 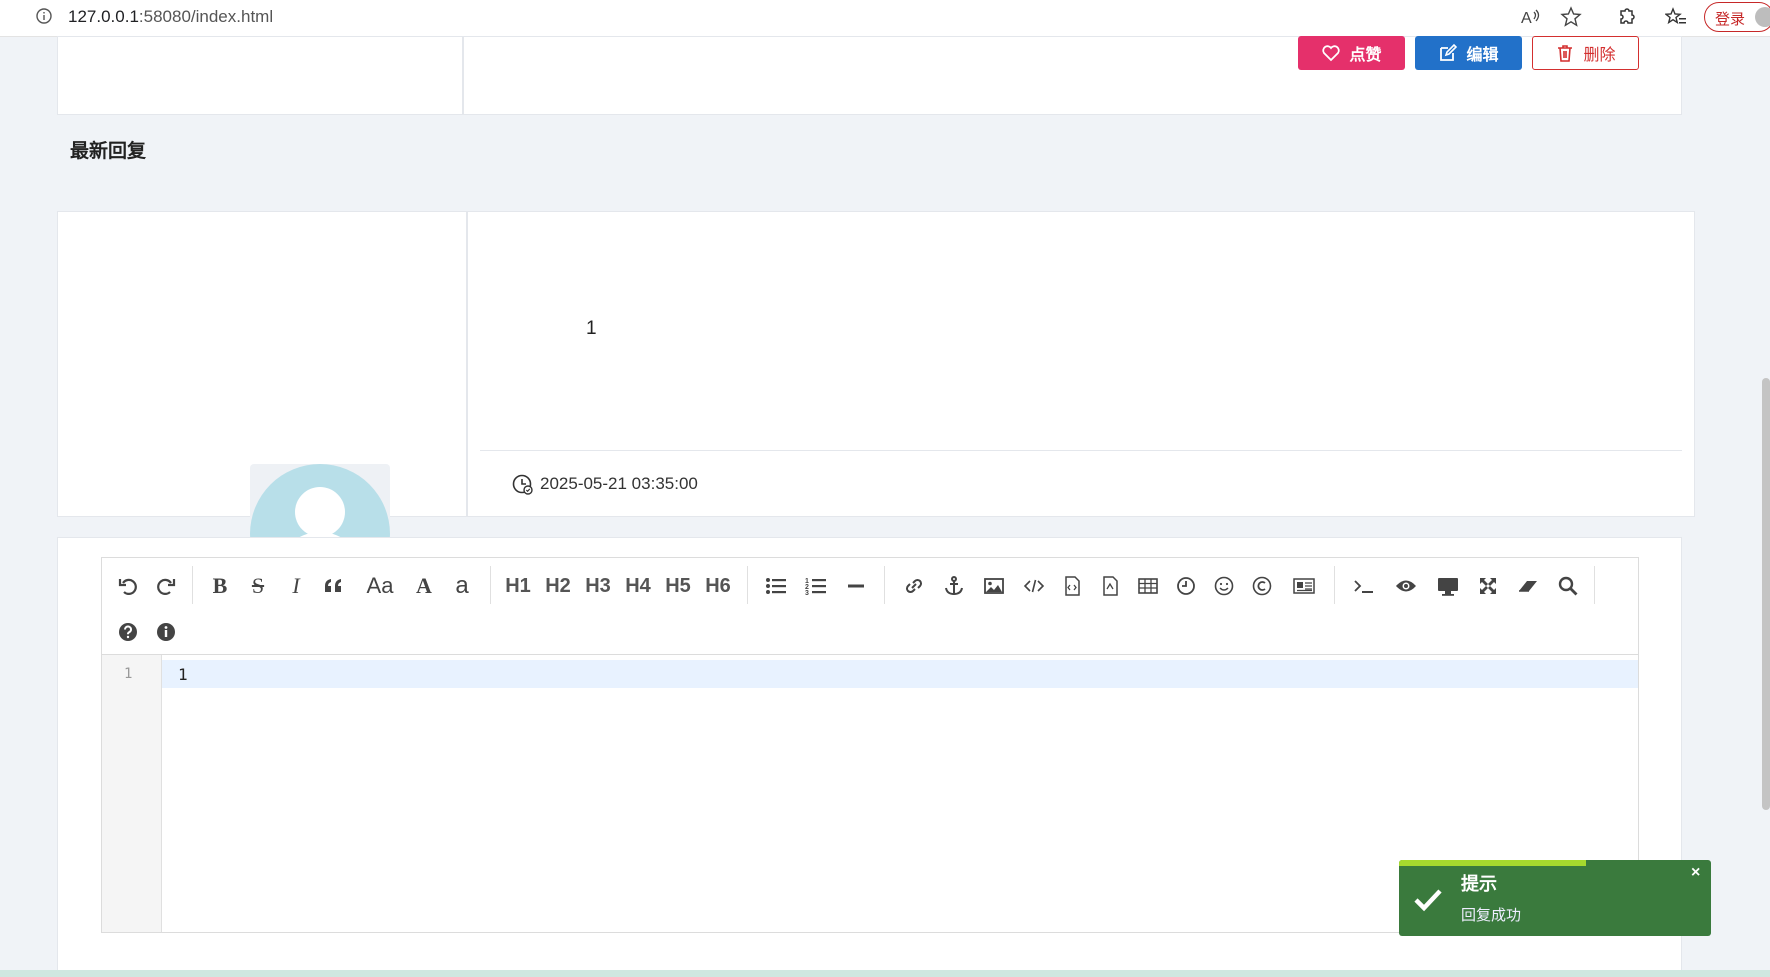 I want to click on toast-progress-bar, so click(x=1493, y=863).